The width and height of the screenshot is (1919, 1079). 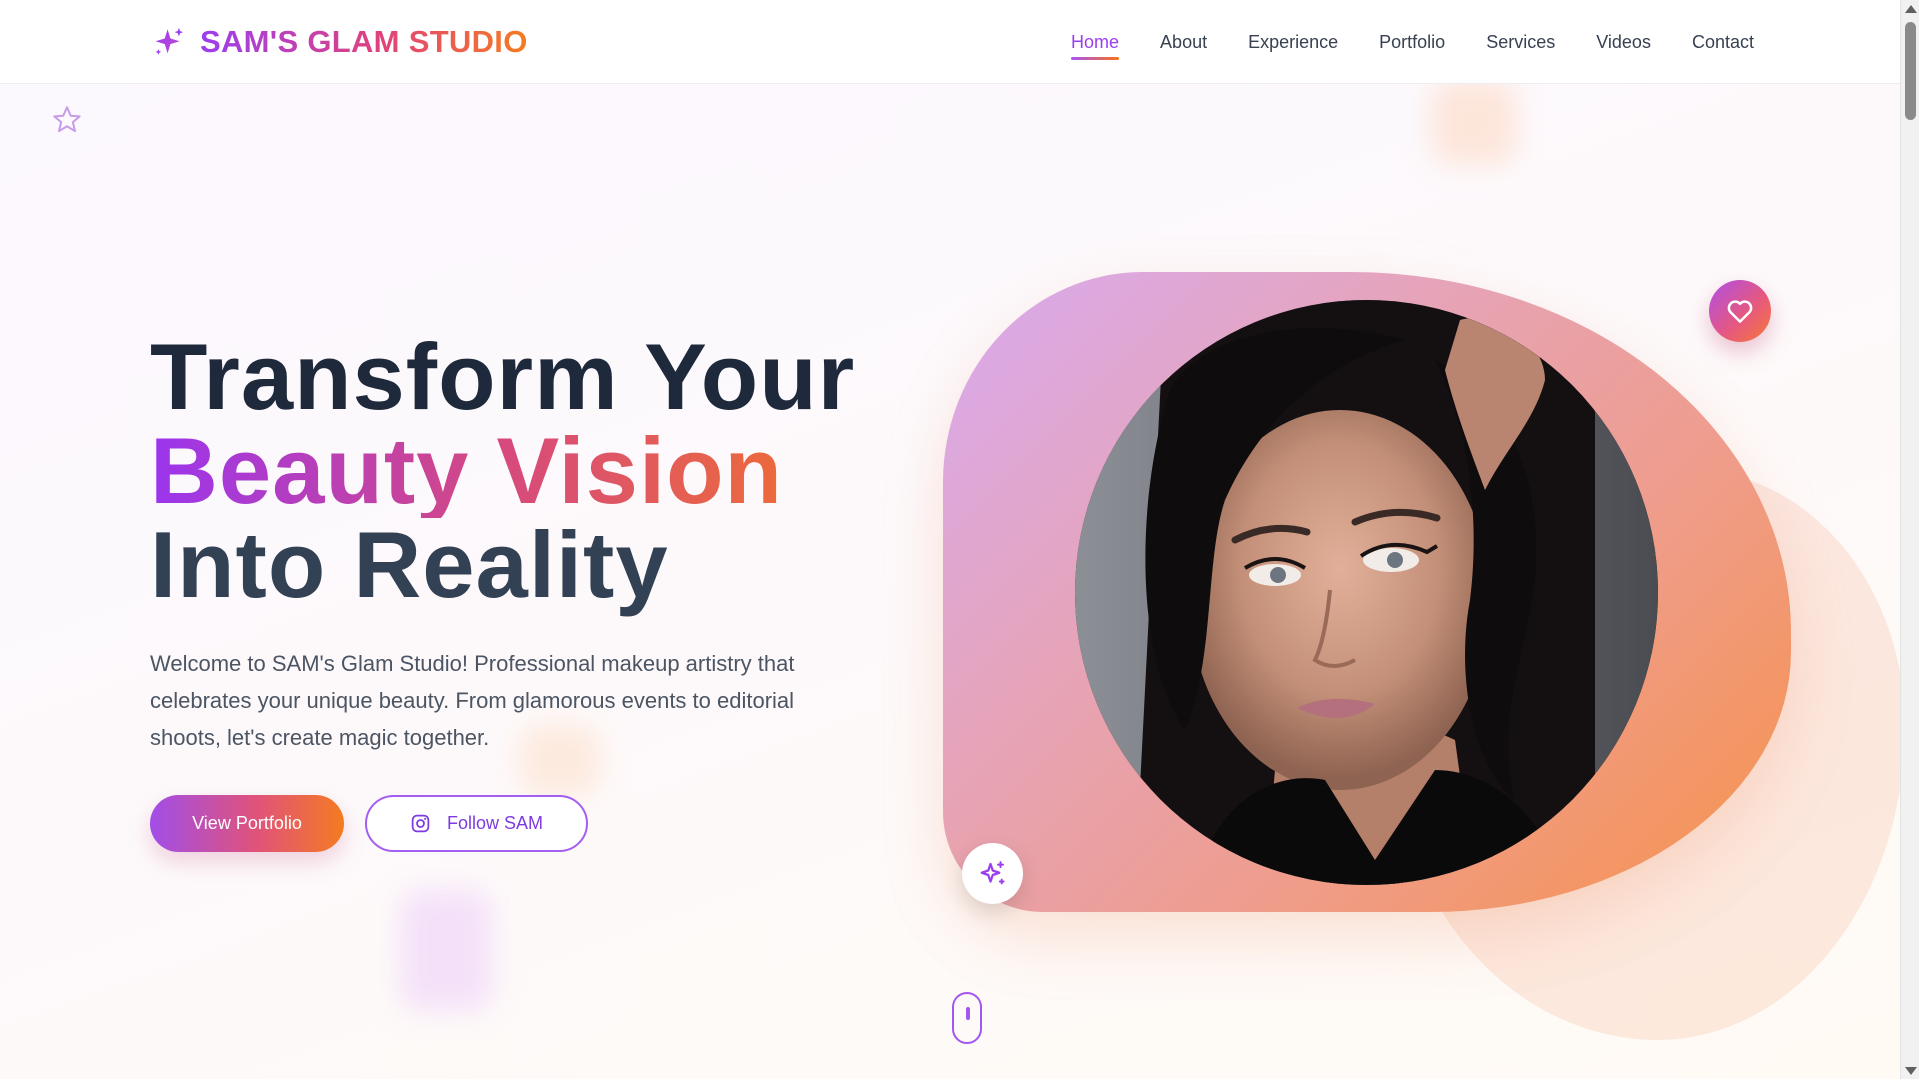 I want to click on nav-about: About, so click(x=1183, y=42).